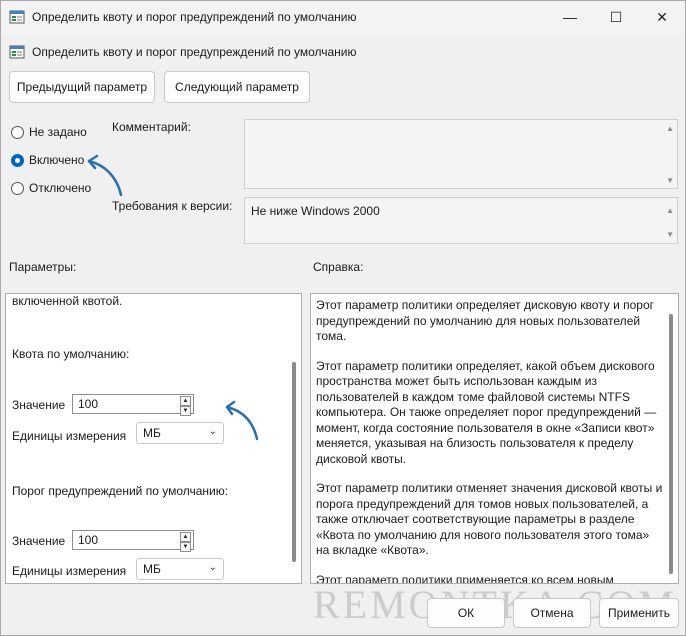  I want to click on radio-enabled: Включено, so click(47, 160).